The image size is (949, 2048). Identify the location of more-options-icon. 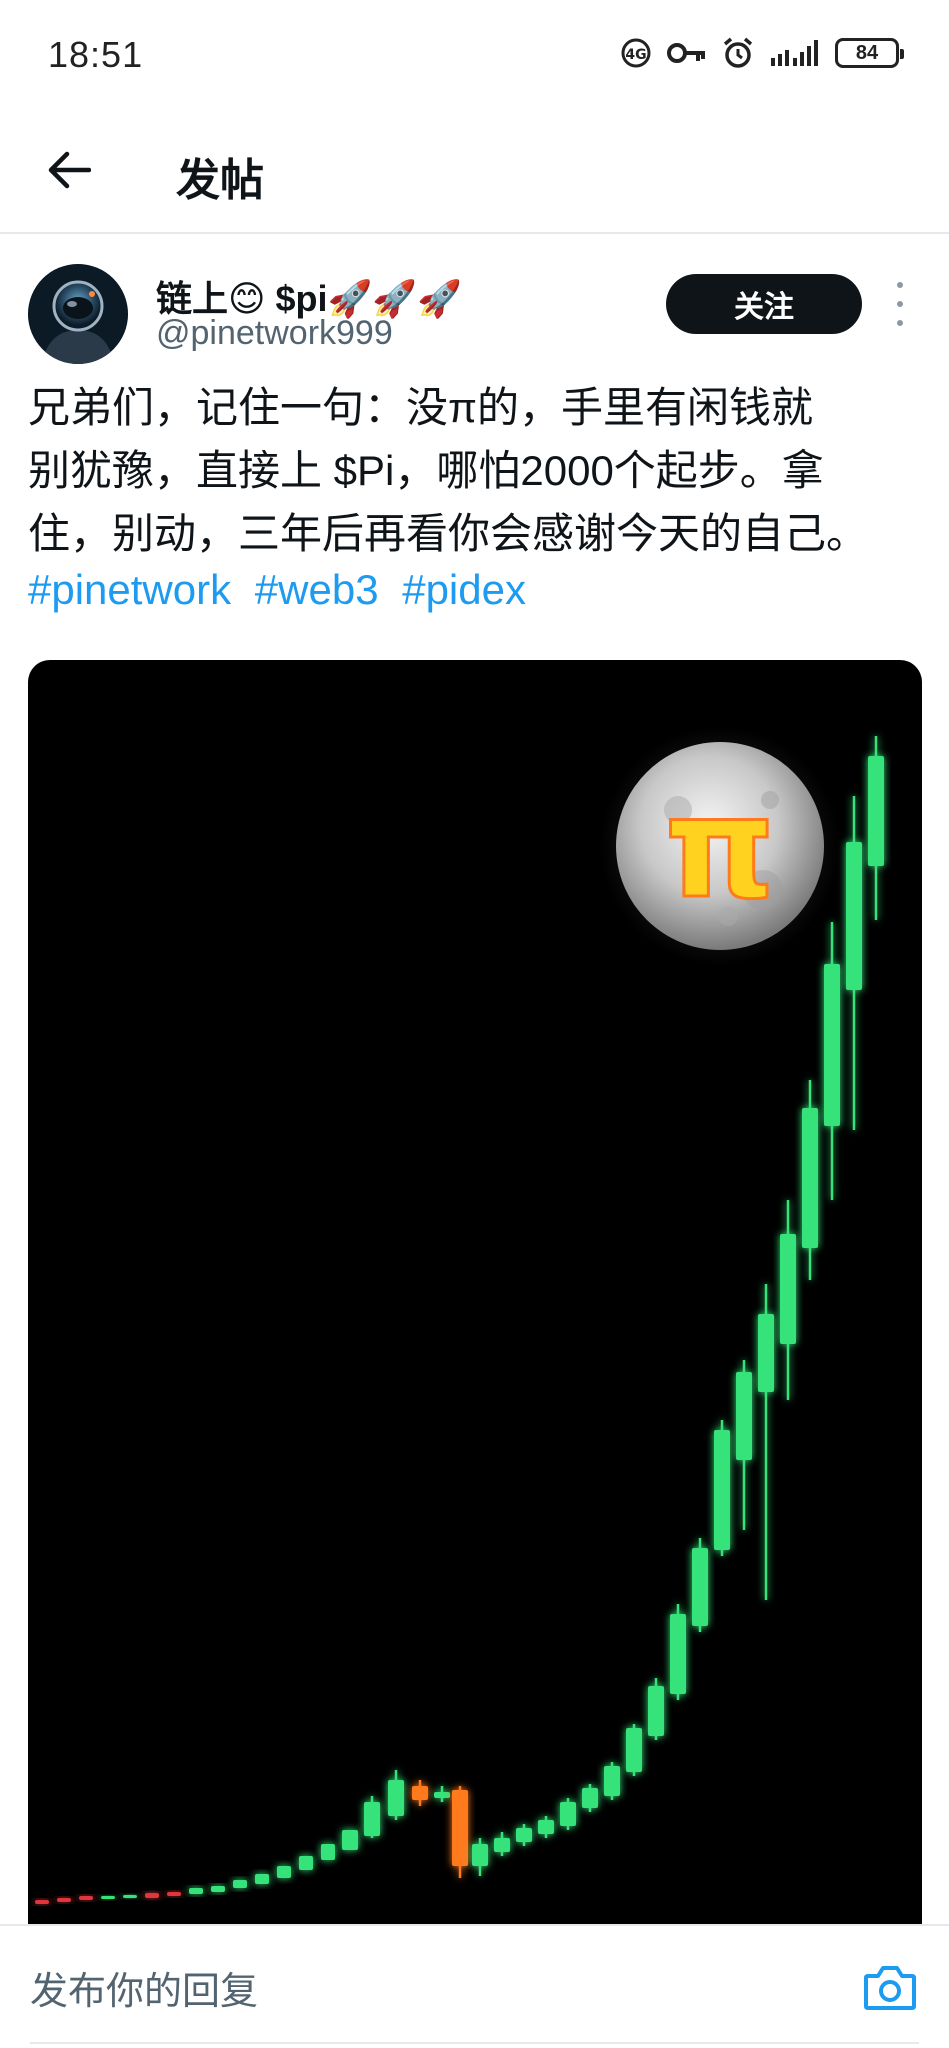
(900, 304).